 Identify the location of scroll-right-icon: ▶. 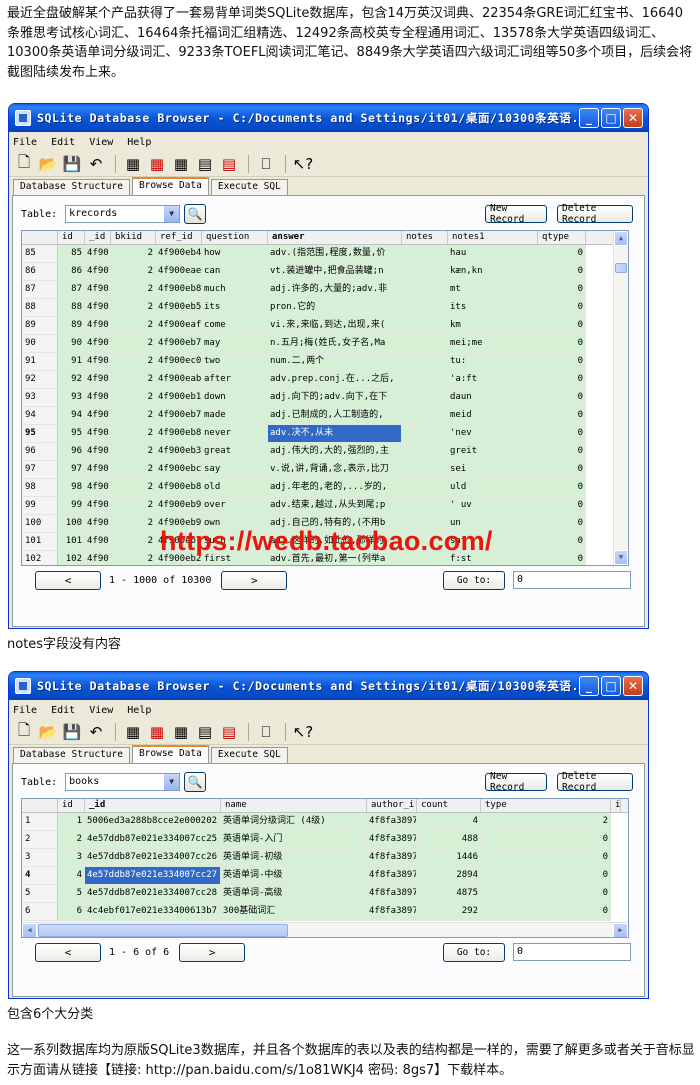
(620, 930).